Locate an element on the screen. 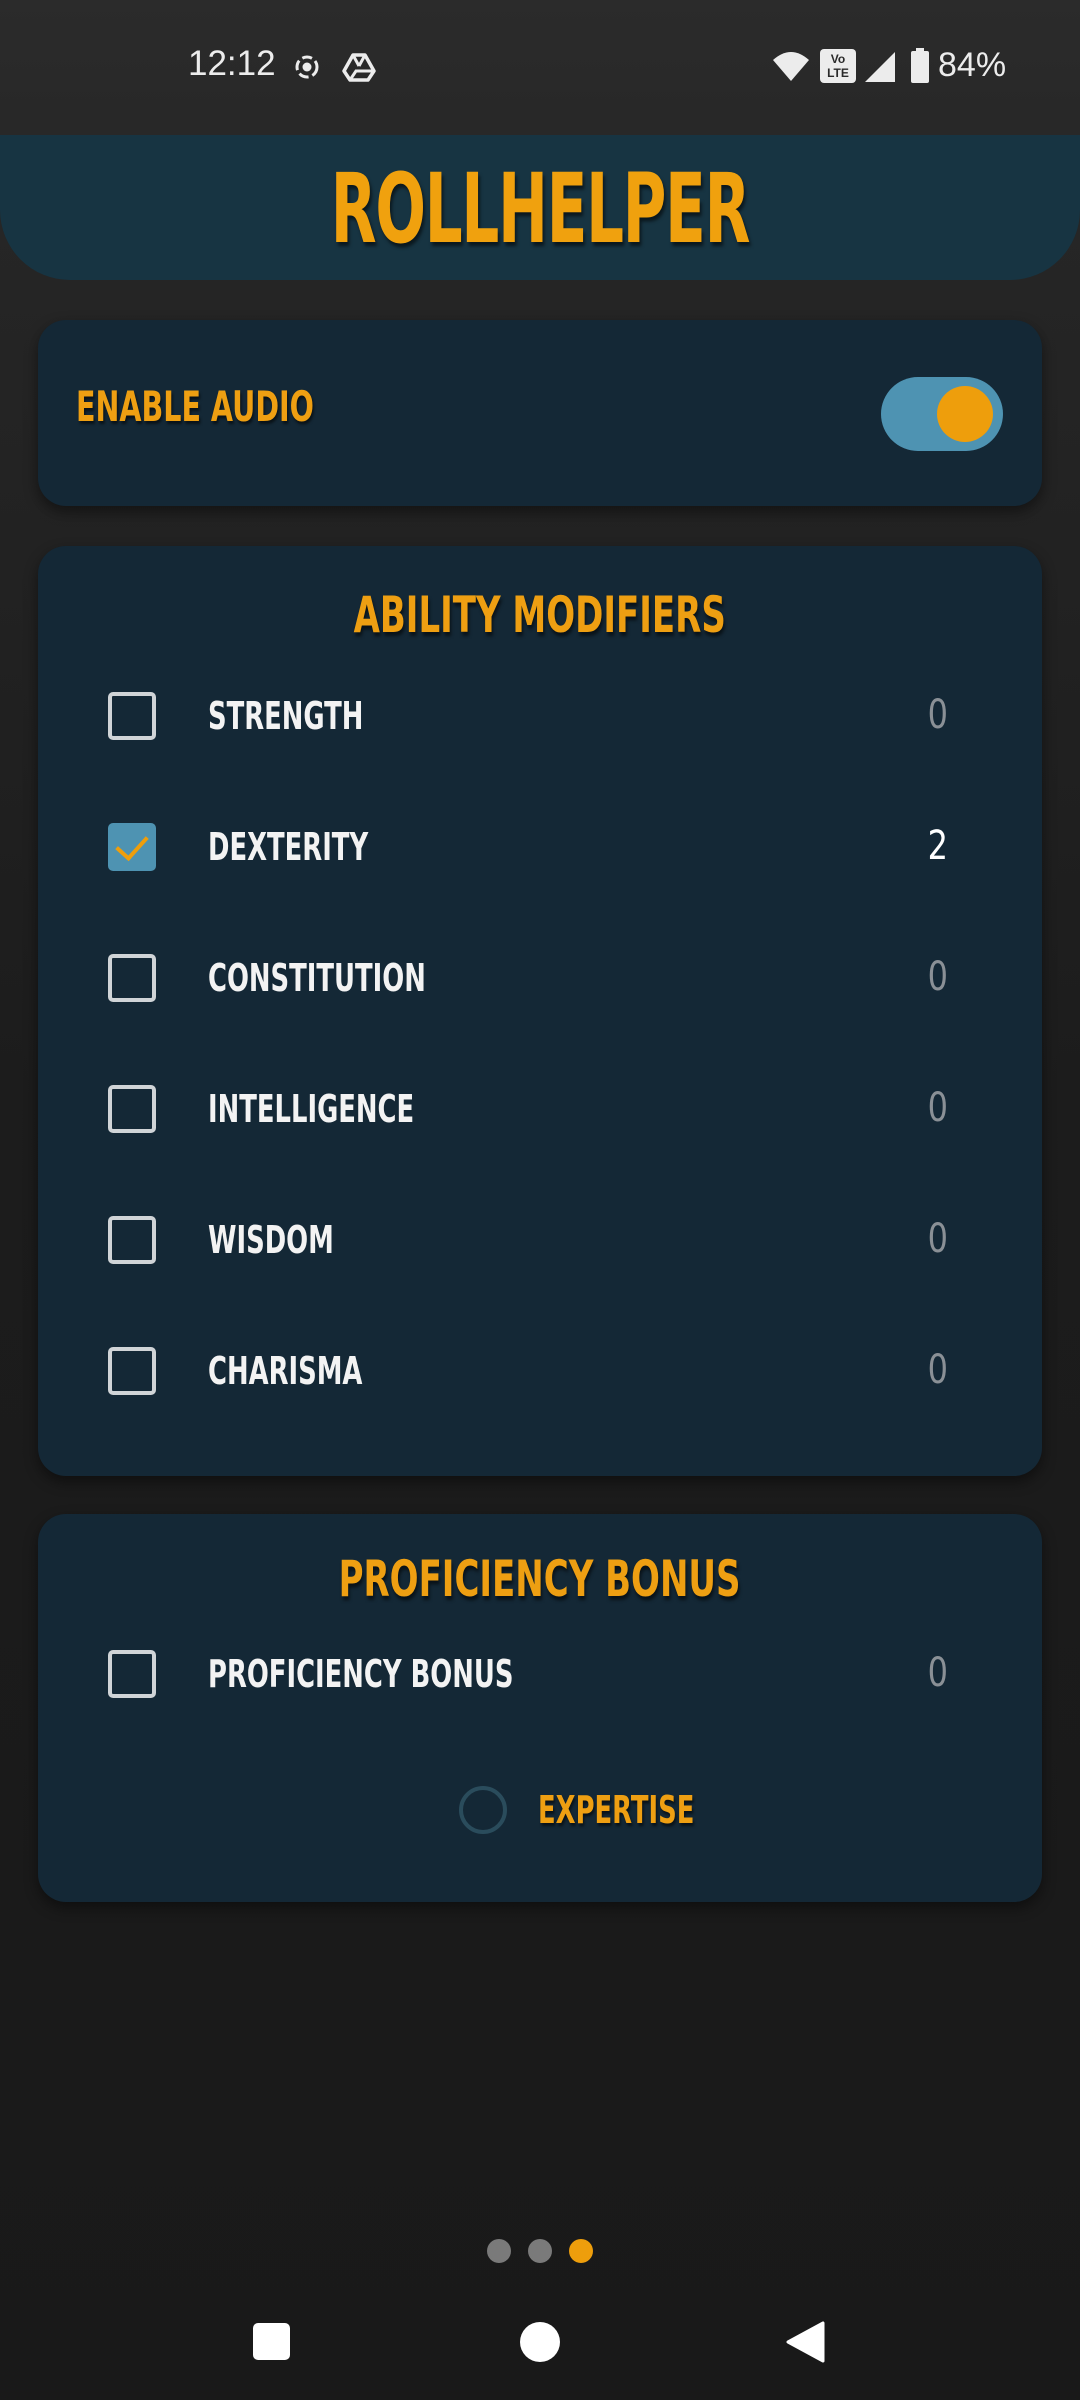 The height and width of the screenshot is (2400, 1080). ability-row-constitution: CONSTITUTION 0 is located at coordinates (540, 978).